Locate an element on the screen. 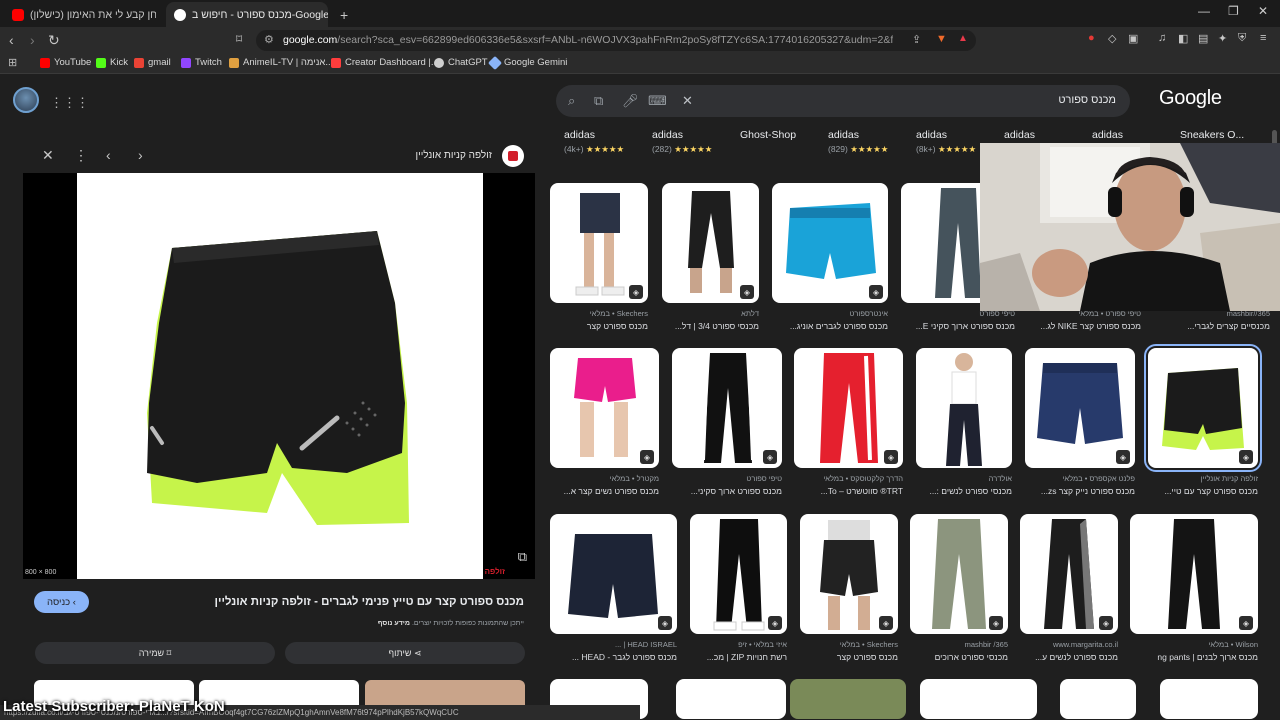 The width and height of the screenshot is (1280, 720). filter-chip: adidas (829) ★★★★★ is located at coordinates (858, 146).